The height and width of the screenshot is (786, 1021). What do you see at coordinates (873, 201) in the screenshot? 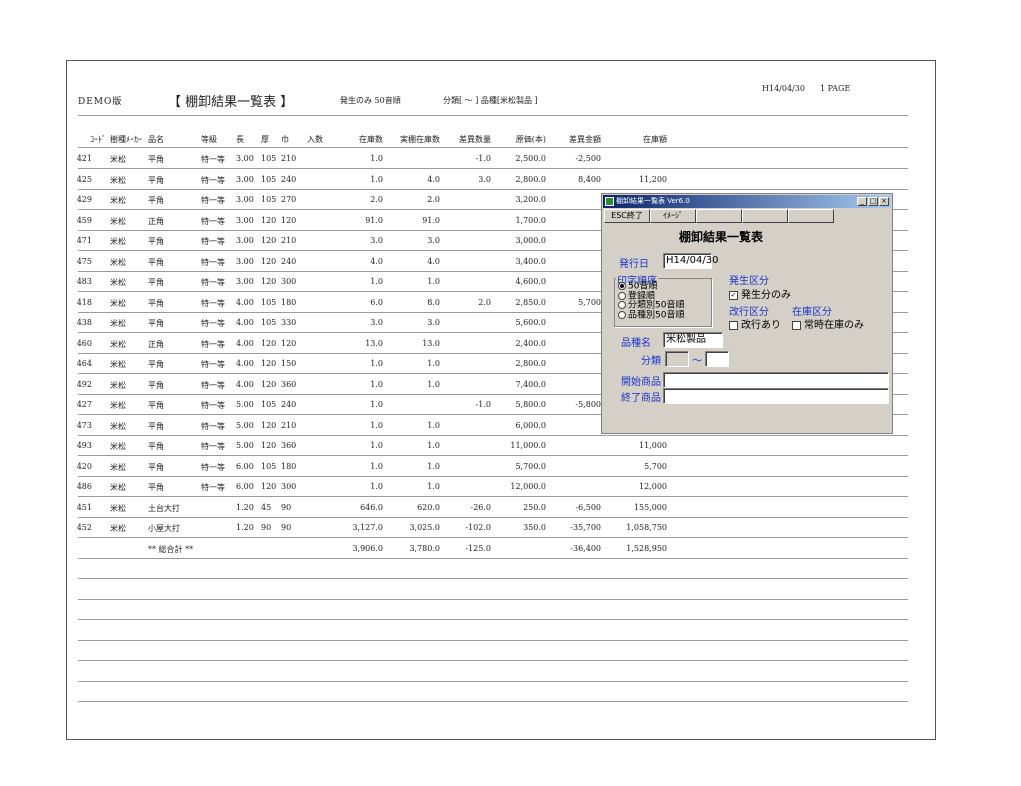
I see `maximize-icon: □` at bounding box center [873, 201].